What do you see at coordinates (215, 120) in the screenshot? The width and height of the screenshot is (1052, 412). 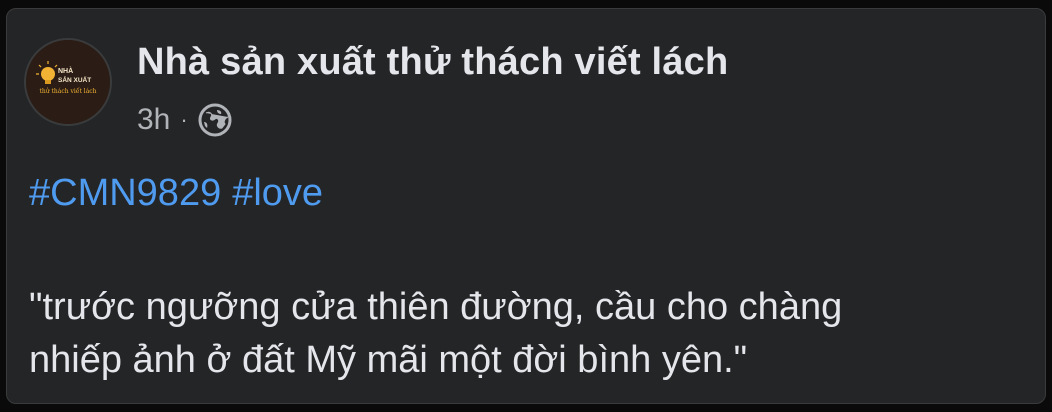 I see `globe-icon` at bounding box center [215, 120].